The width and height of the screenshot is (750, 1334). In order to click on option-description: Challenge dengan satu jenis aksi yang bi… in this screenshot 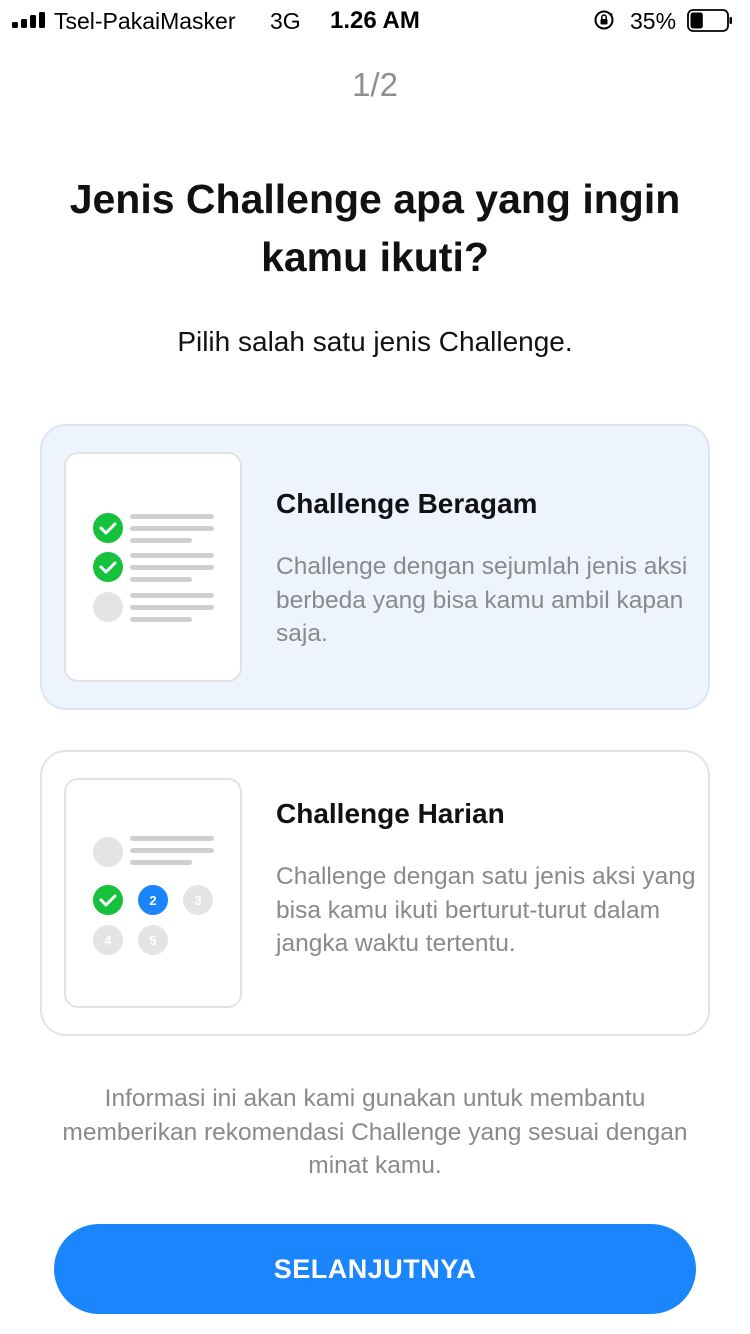, I will do `click(486, 910)`.